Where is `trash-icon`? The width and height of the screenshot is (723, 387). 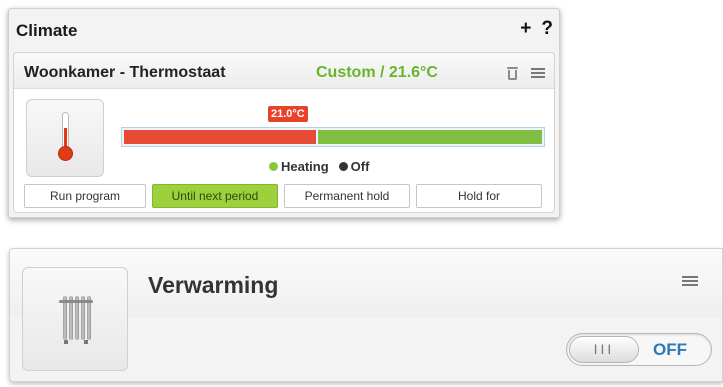 trash-icon is located at coordinates (512, 73).